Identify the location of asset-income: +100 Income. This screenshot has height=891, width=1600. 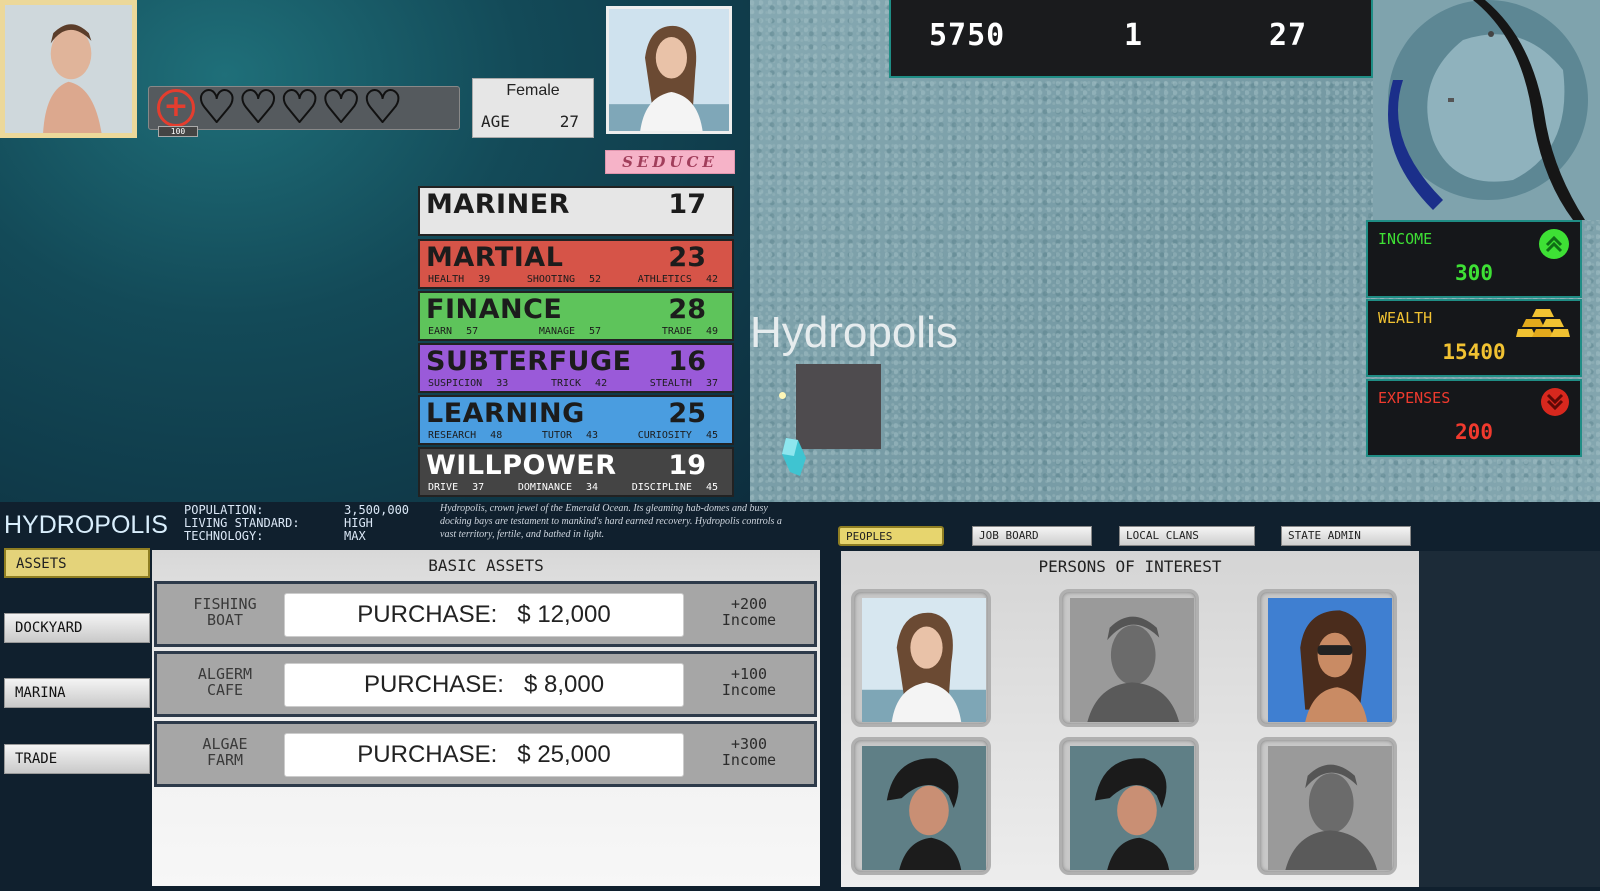
(749, 682).